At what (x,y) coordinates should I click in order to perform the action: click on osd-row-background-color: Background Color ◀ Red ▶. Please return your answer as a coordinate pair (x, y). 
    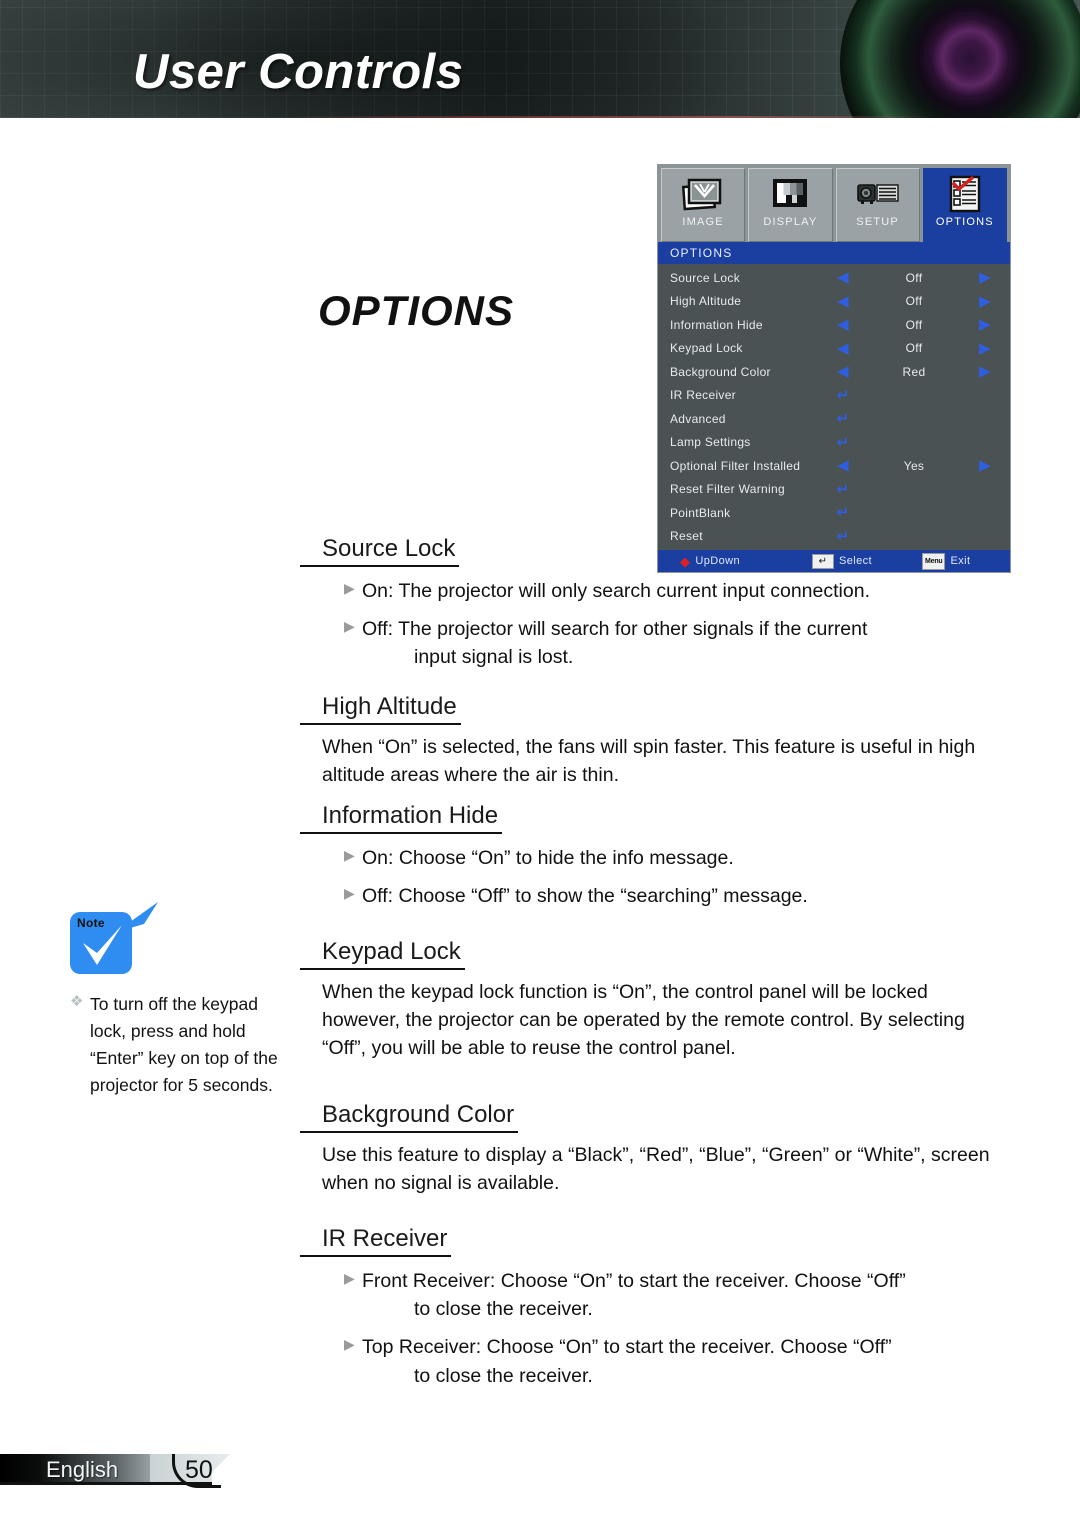
    Looking at the image, I should click on (834, 372).